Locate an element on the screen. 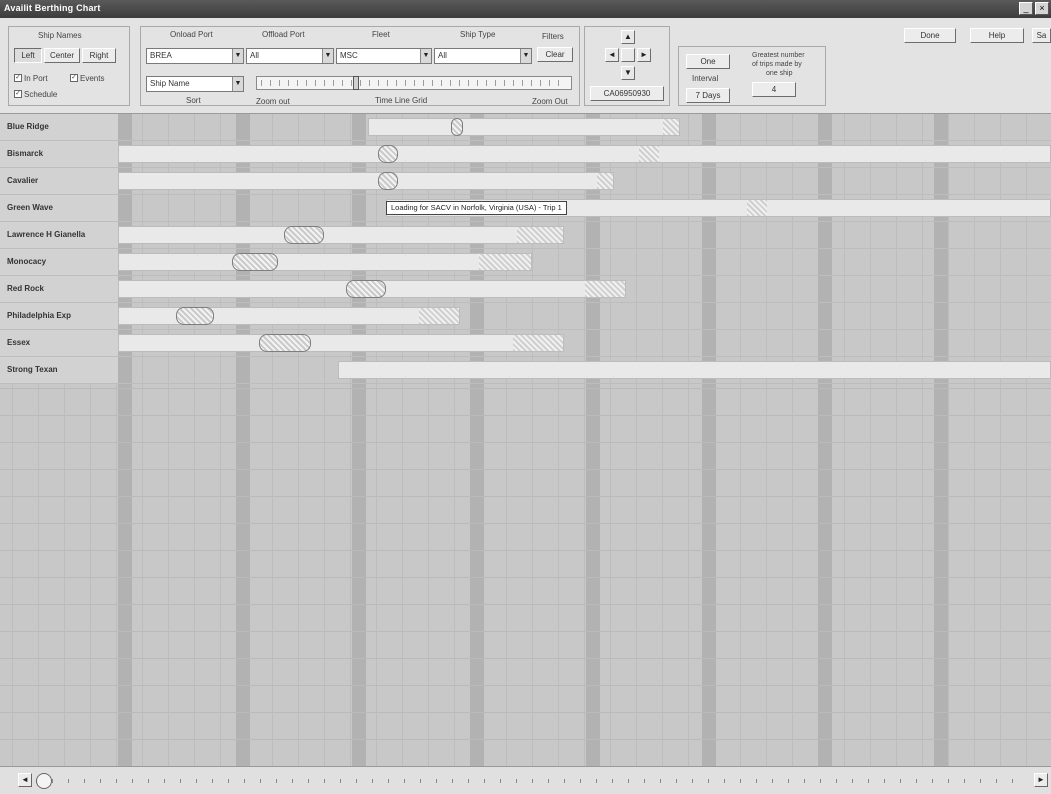  fleet-value: MSC is located at coordinates (349, 55).